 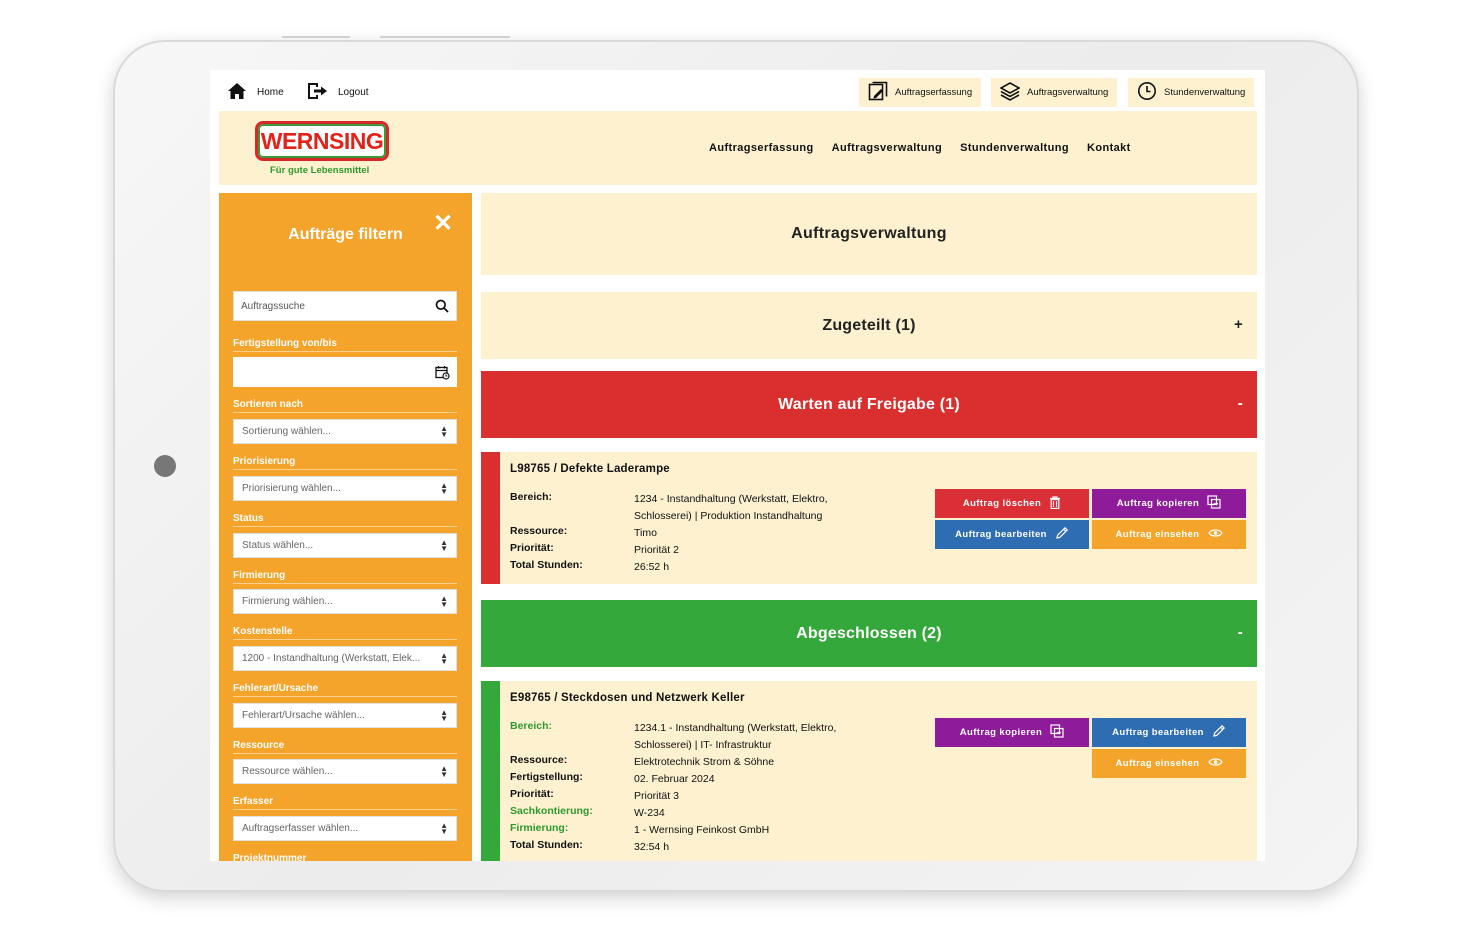 I want to click on status-select: Status wählen... ▲ ▼, so click(x=345, y=545).